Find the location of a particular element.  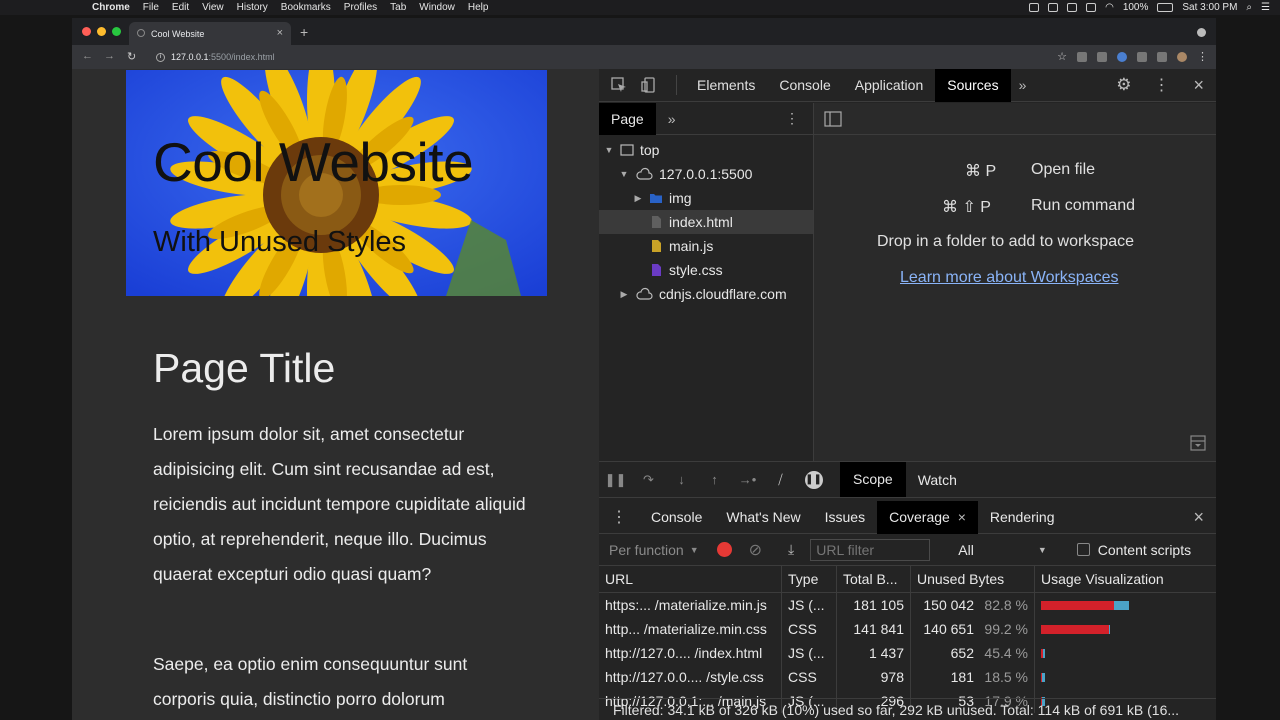

device-toolbar-icon is located at coordinates (649, 85).